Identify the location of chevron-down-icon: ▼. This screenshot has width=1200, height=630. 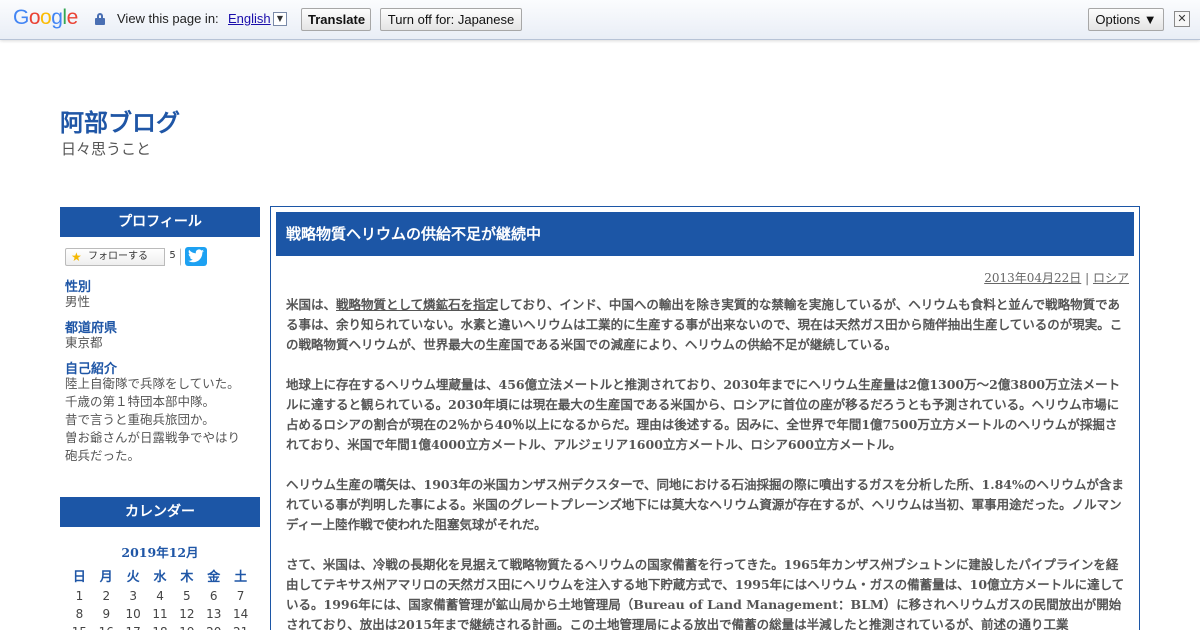
(280, 19).